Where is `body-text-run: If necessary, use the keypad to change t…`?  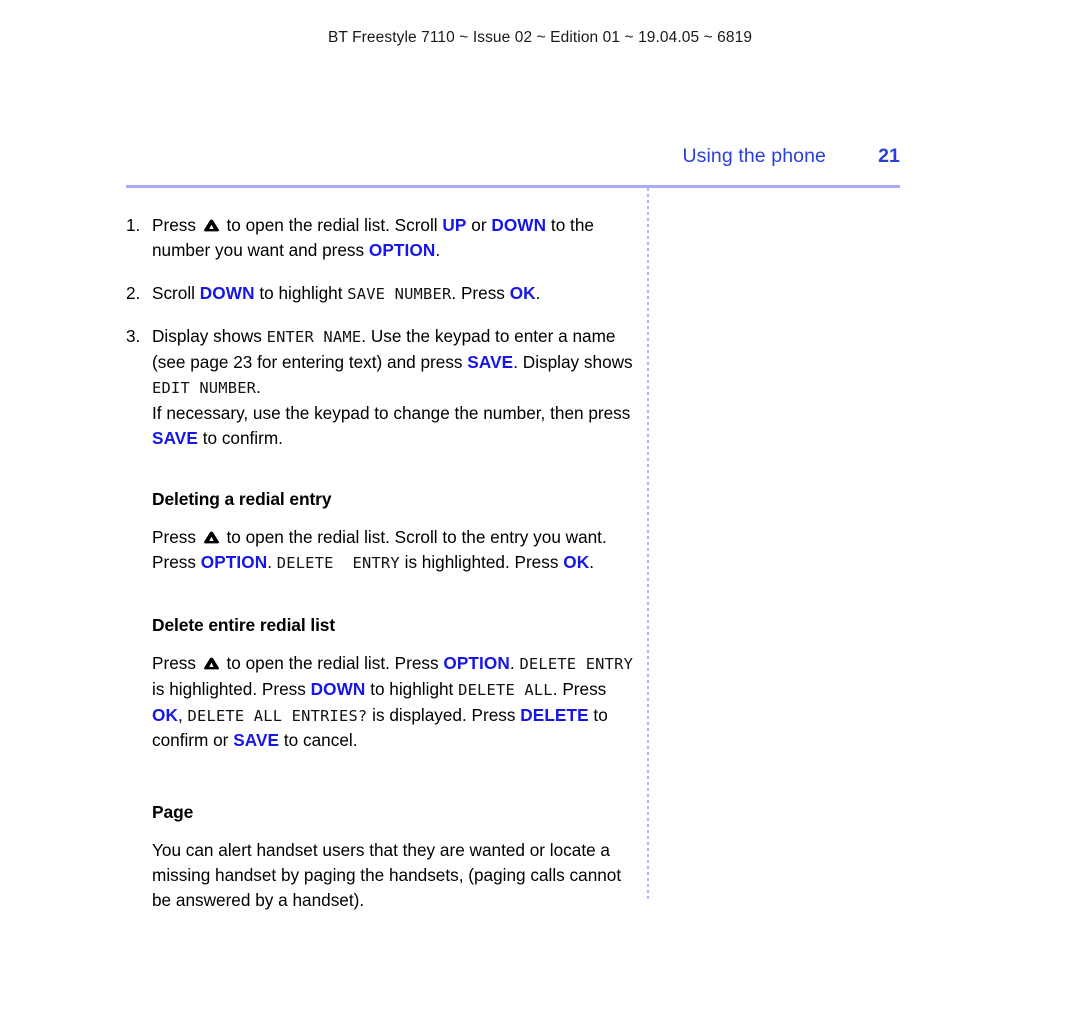 body-text-run: If necessary, use the keypad to change t… is located at coordinates (391, 412).